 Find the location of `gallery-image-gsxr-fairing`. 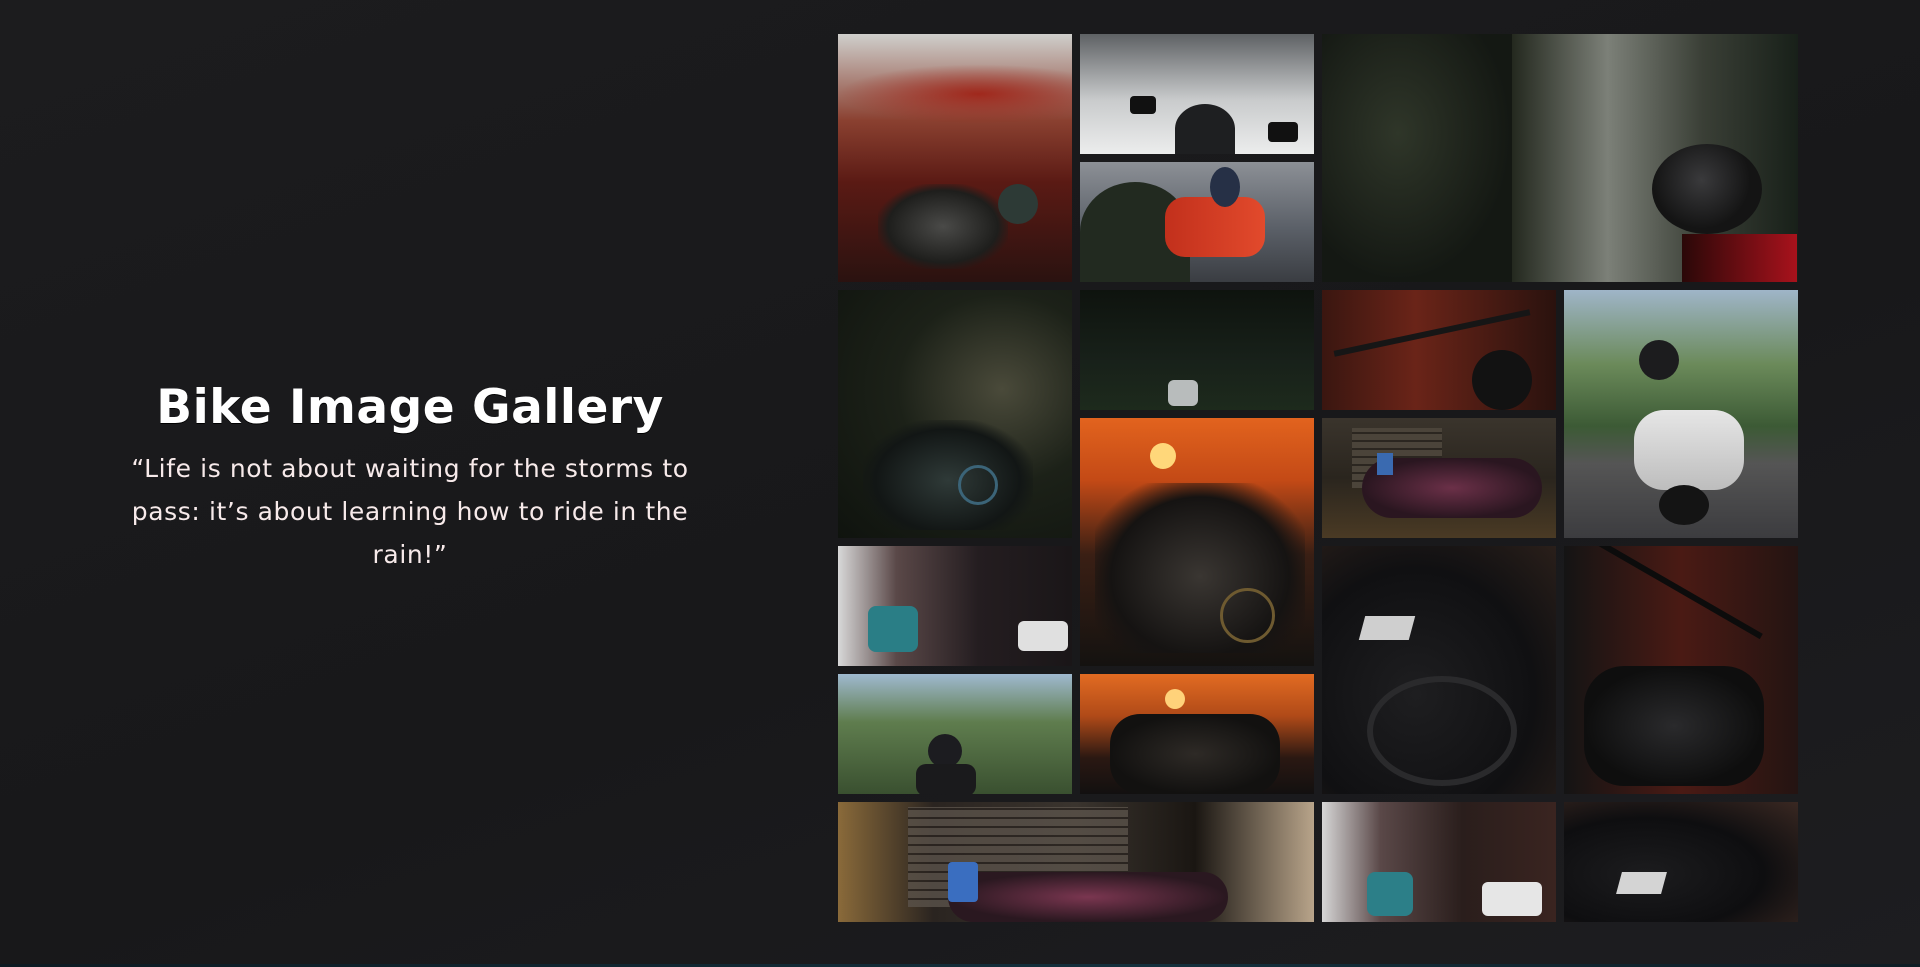

gallery-image-gsxr-fairing is located at coordinates (1439, 670).